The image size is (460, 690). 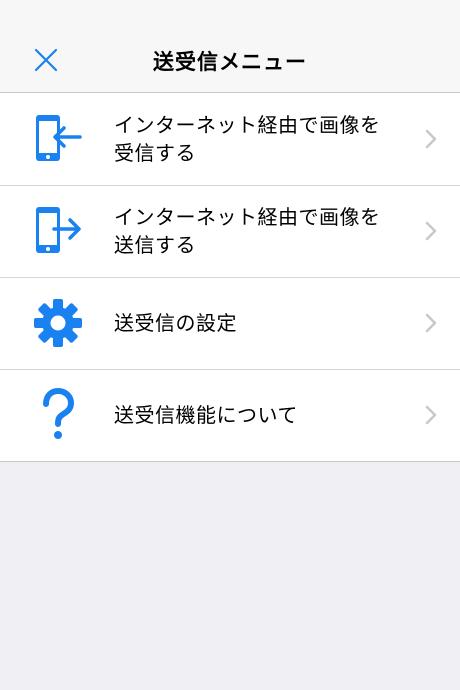 I want to click on menu-item-send-label: インターネット経由で画像を 送信する, so click(x=247, y=231).